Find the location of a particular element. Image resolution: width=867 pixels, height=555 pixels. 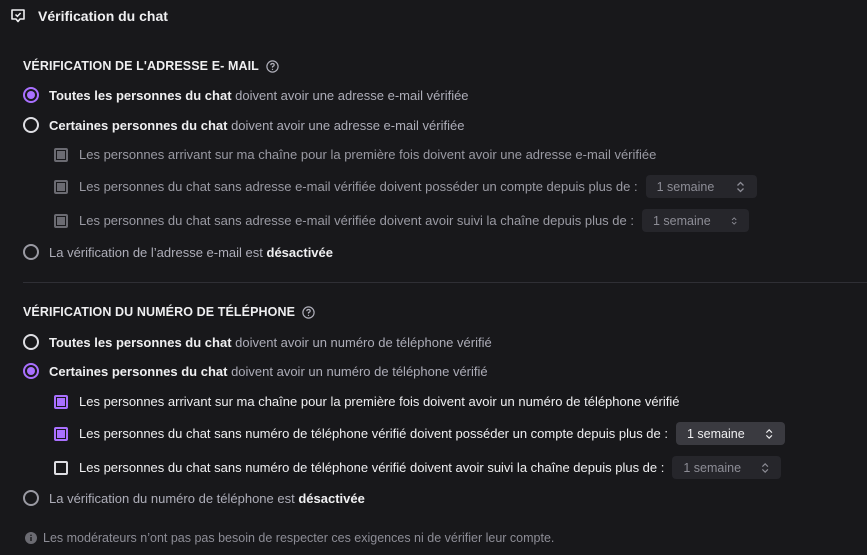

email-section-title-text: VÉRIFICATION DE L'ADRESSE E- MAIL is located at coordinates (141, 66).